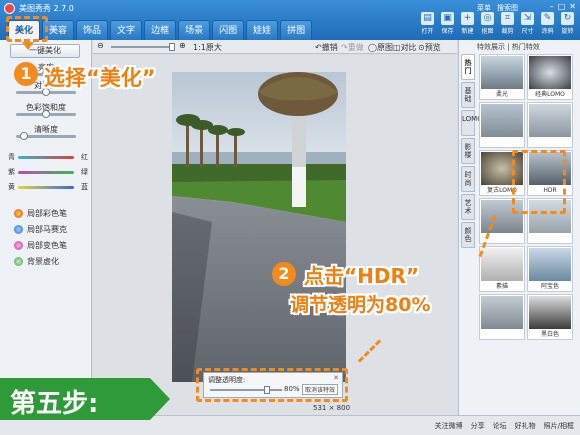 This screenshot has width=580, height=435. I want to click on color-balance-yellow-blue: 黄 蓝, so click(47, 187).